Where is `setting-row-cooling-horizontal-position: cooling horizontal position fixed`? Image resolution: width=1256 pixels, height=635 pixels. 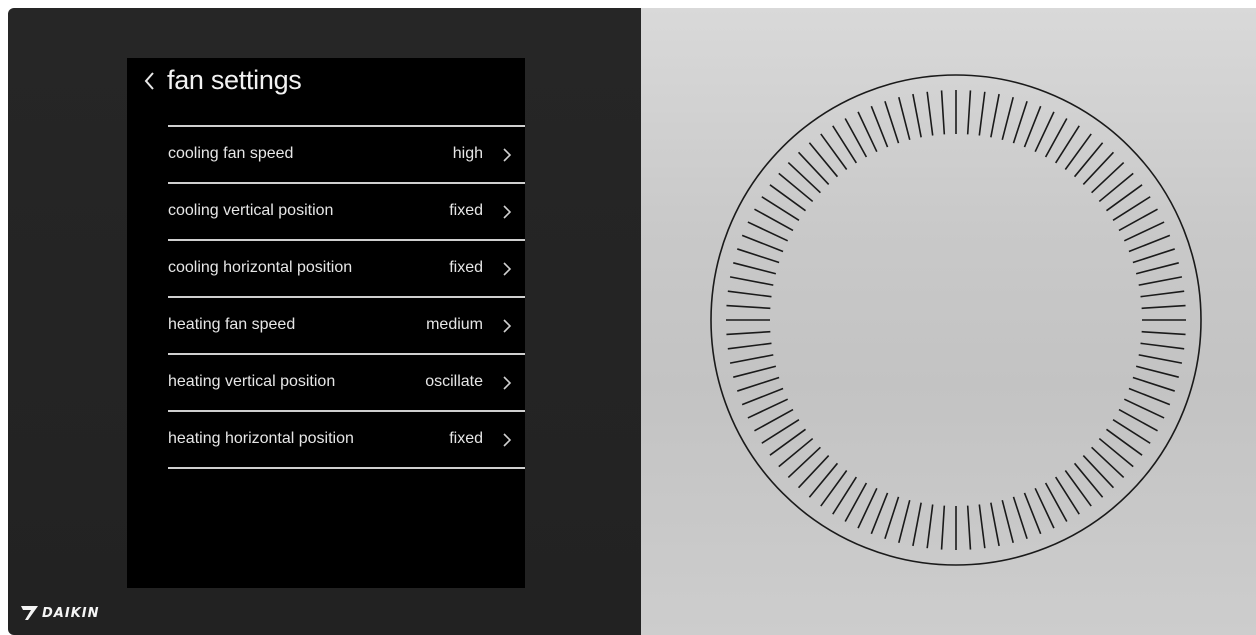 setting-row-cooling-horizontal-position: cooling horizontal position fixed is located at coordinates (346, 269).